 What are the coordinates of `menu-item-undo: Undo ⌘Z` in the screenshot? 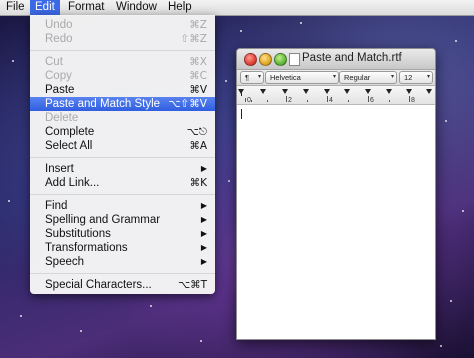 It's located at (122, 25).